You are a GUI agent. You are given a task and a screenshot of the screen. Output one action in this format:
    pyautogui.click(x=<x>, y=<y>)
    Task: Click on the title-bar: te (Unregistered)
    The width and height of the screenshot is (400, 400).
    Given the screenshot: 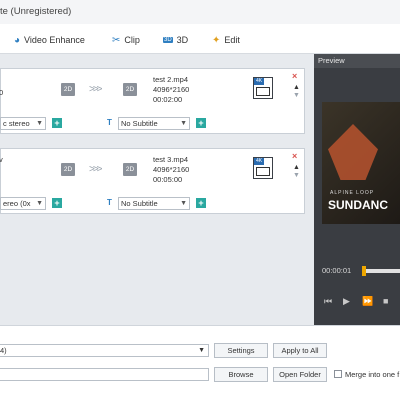 What is the action you would take?
    pyautogui.click(x=200, y=12)
    